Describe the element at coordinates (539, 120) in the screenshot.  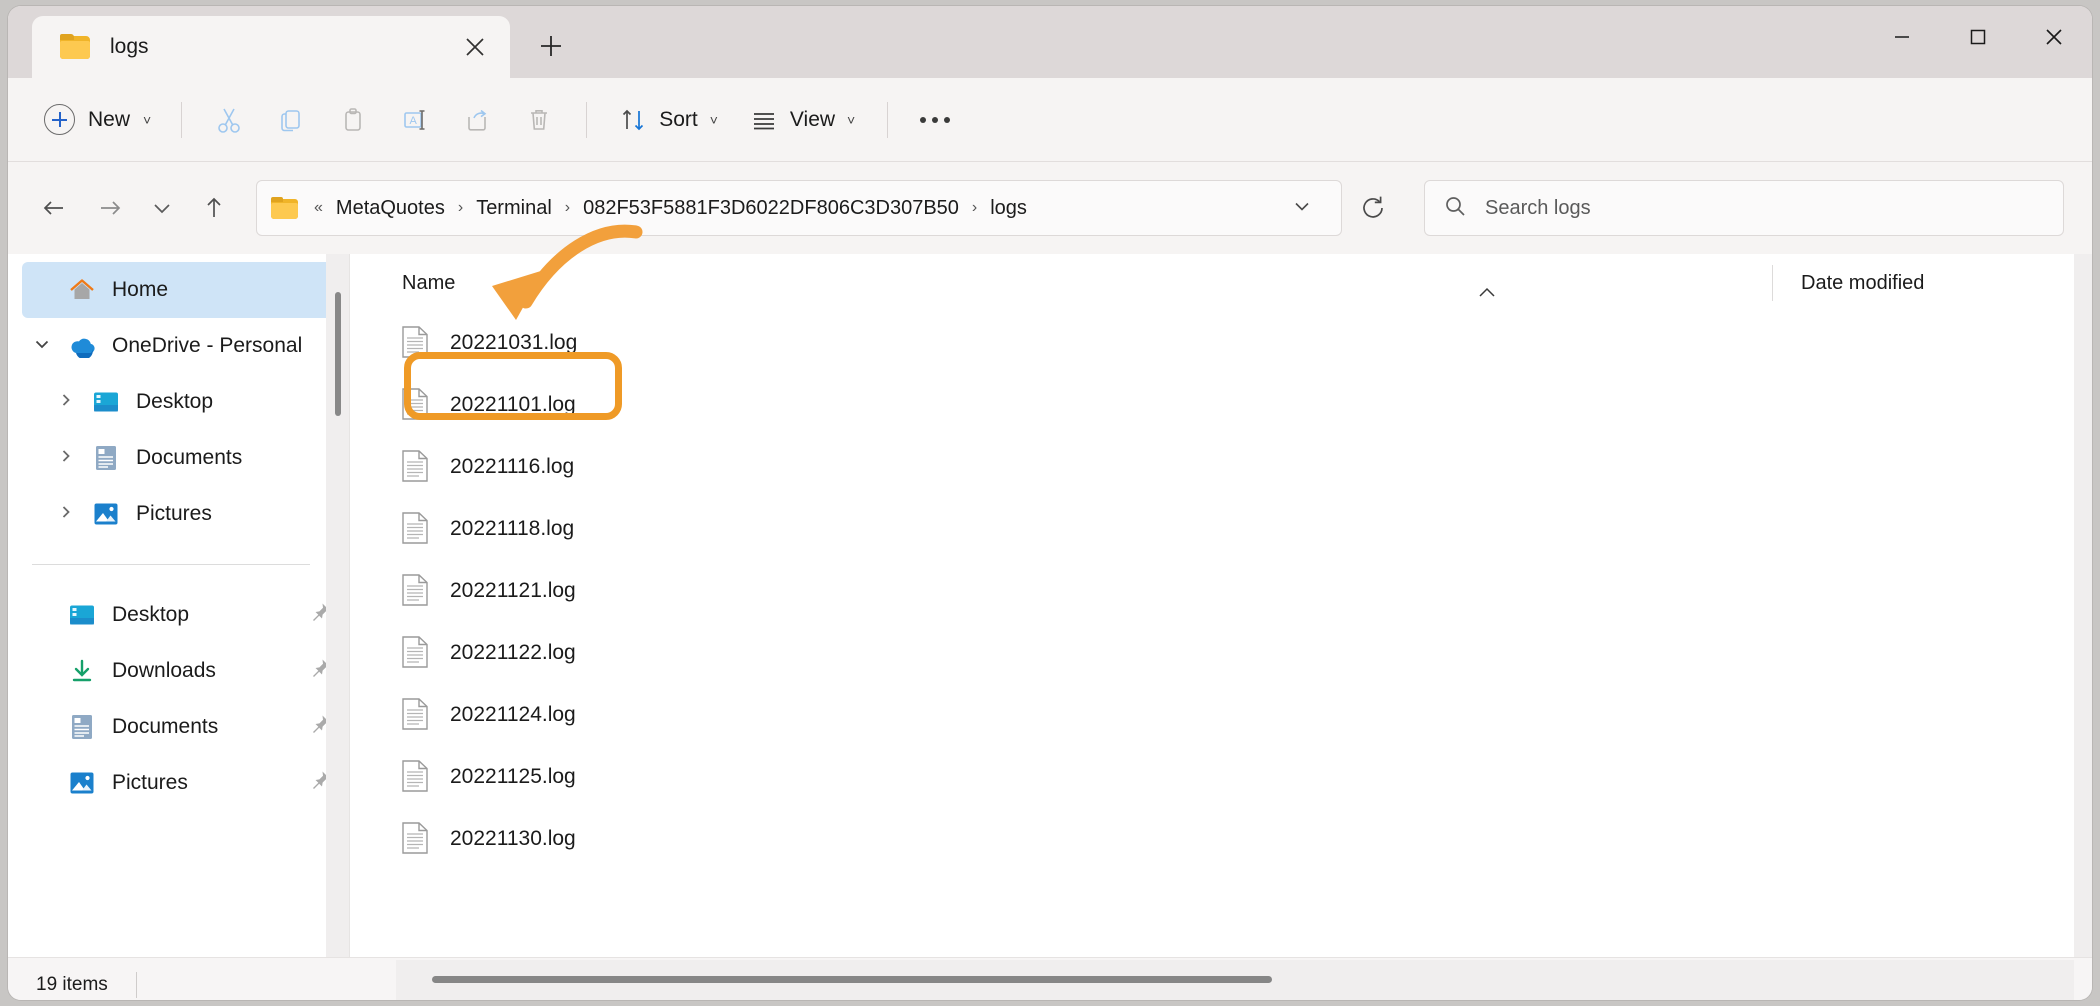
I see `delete-button` at that location.